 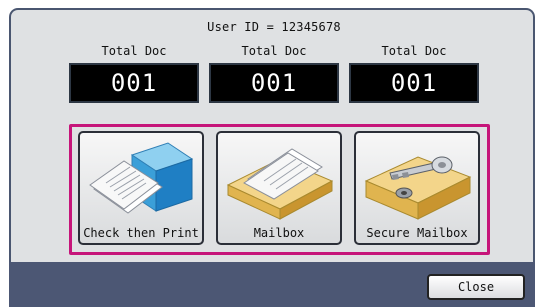 I want to click on counter-2-value: 001, so click(x=274, y=83).